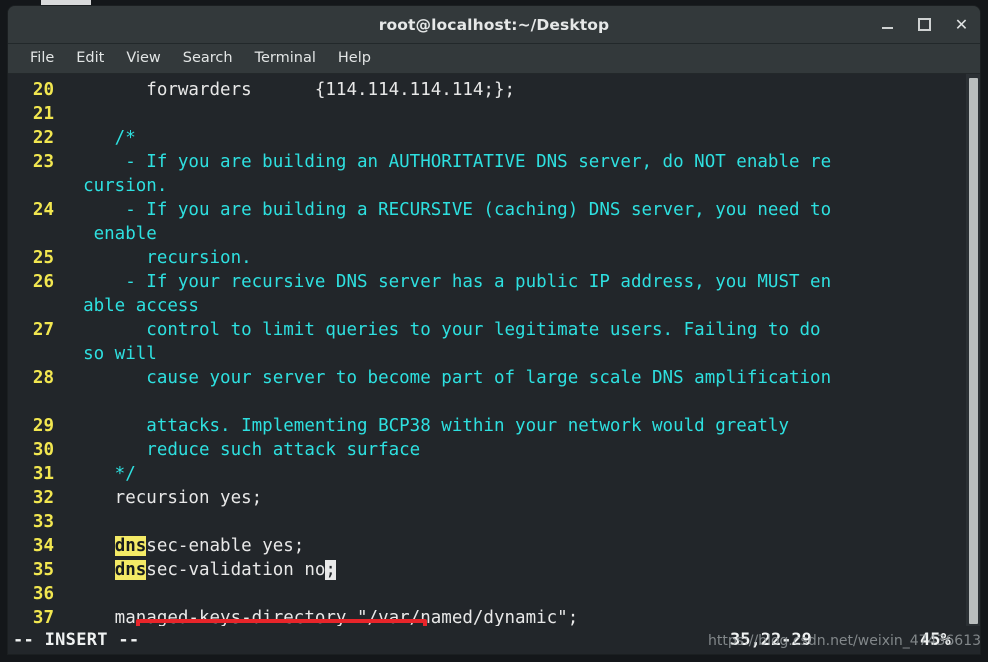 The height and width of the screenshot is (662, 988). I want to click on terminal-scrollbar, so click(973, 364).